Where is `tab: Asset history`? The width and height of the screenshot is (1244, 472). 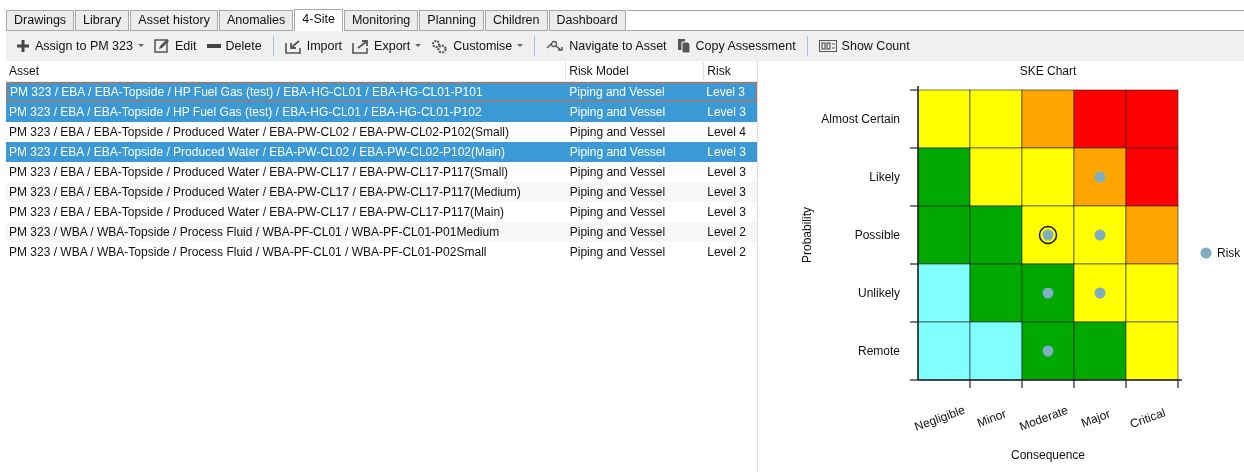
tab: Asset history is located at coordinates (174, 20).